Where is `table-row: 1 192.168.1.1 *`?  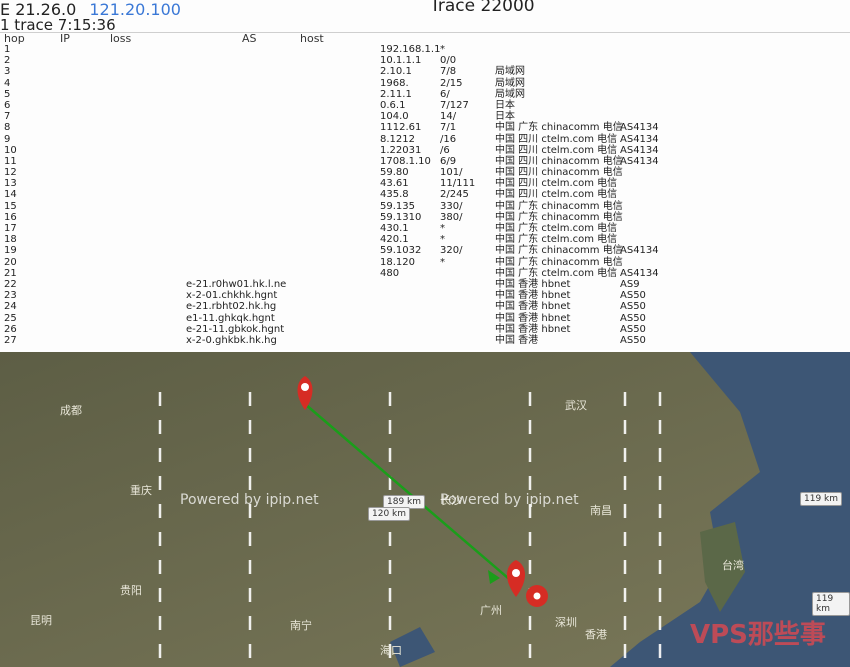
table-row: 1 192.168.1.1 * is located at coordinates (425, 49).